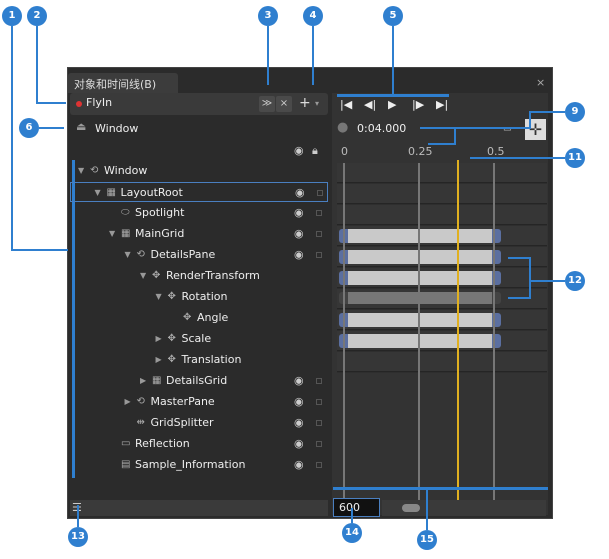  Describe the element at coordinates (12, 16) in the screenshot. I see `callout-marker: 1` at that location.